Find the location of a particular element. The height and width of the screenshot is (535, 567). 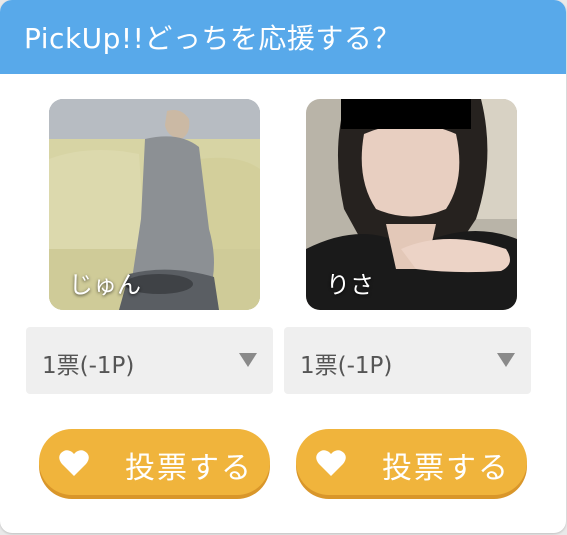

candidate-name: じゅん is located at coordinates (105, 285).